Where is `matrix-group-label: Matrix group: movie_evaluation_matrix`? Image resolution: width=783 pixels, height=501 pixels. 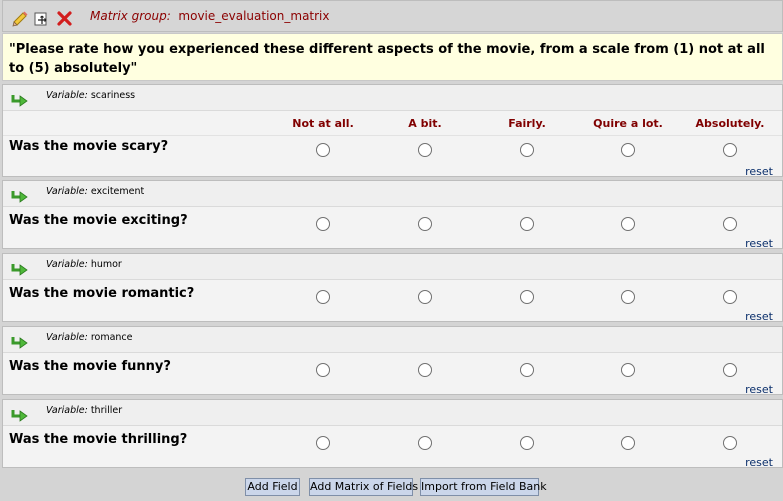 matrix-group-label: Matrix group: movie_evaluation_matrix is located at coordinates (210, 16).